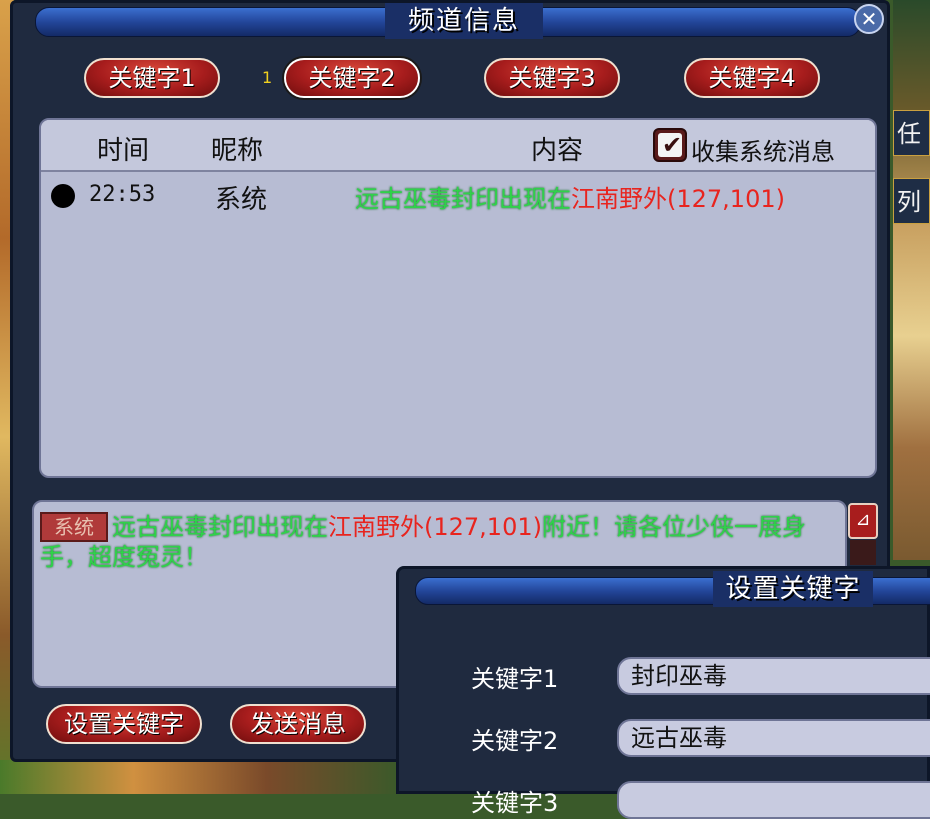 Image resolution: width=930 pixels, height=819 pixels. Describe the element at coordinates (220, 527) in the screenshot. I see `message-part-green: 远古巫毒封印出现在` at that location.